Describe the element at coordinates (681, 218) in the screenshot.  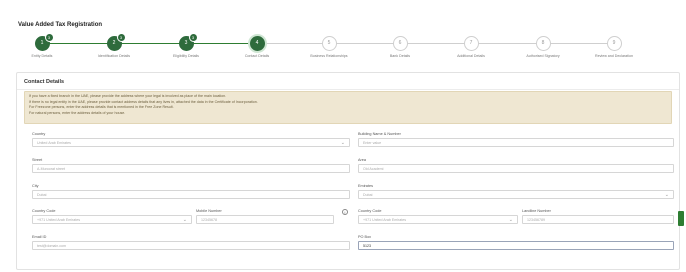
I see `side-feedback-tab` at that location.